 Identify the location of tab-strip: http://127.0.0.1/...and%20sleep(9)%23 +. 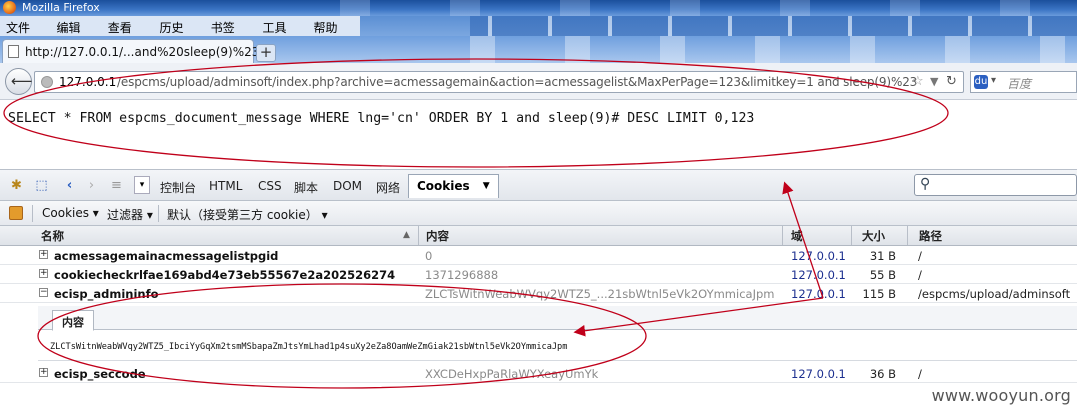
(538, 49).